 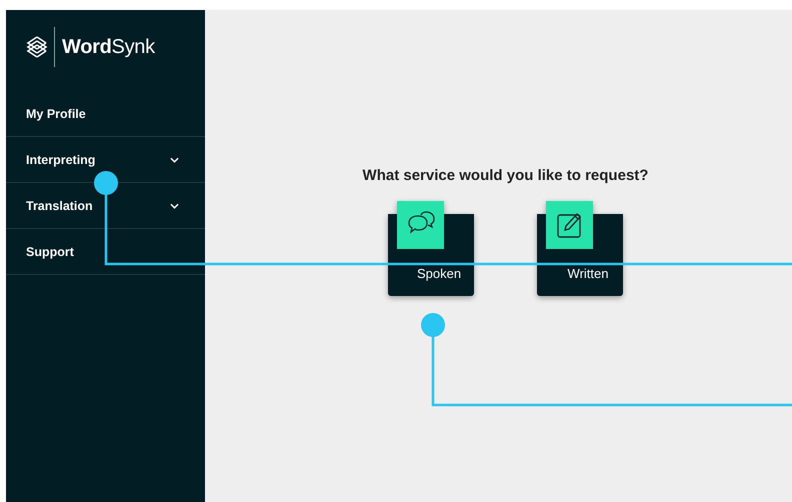 I want to click on menu-item: Interpreting, so click(x=61, y=159).